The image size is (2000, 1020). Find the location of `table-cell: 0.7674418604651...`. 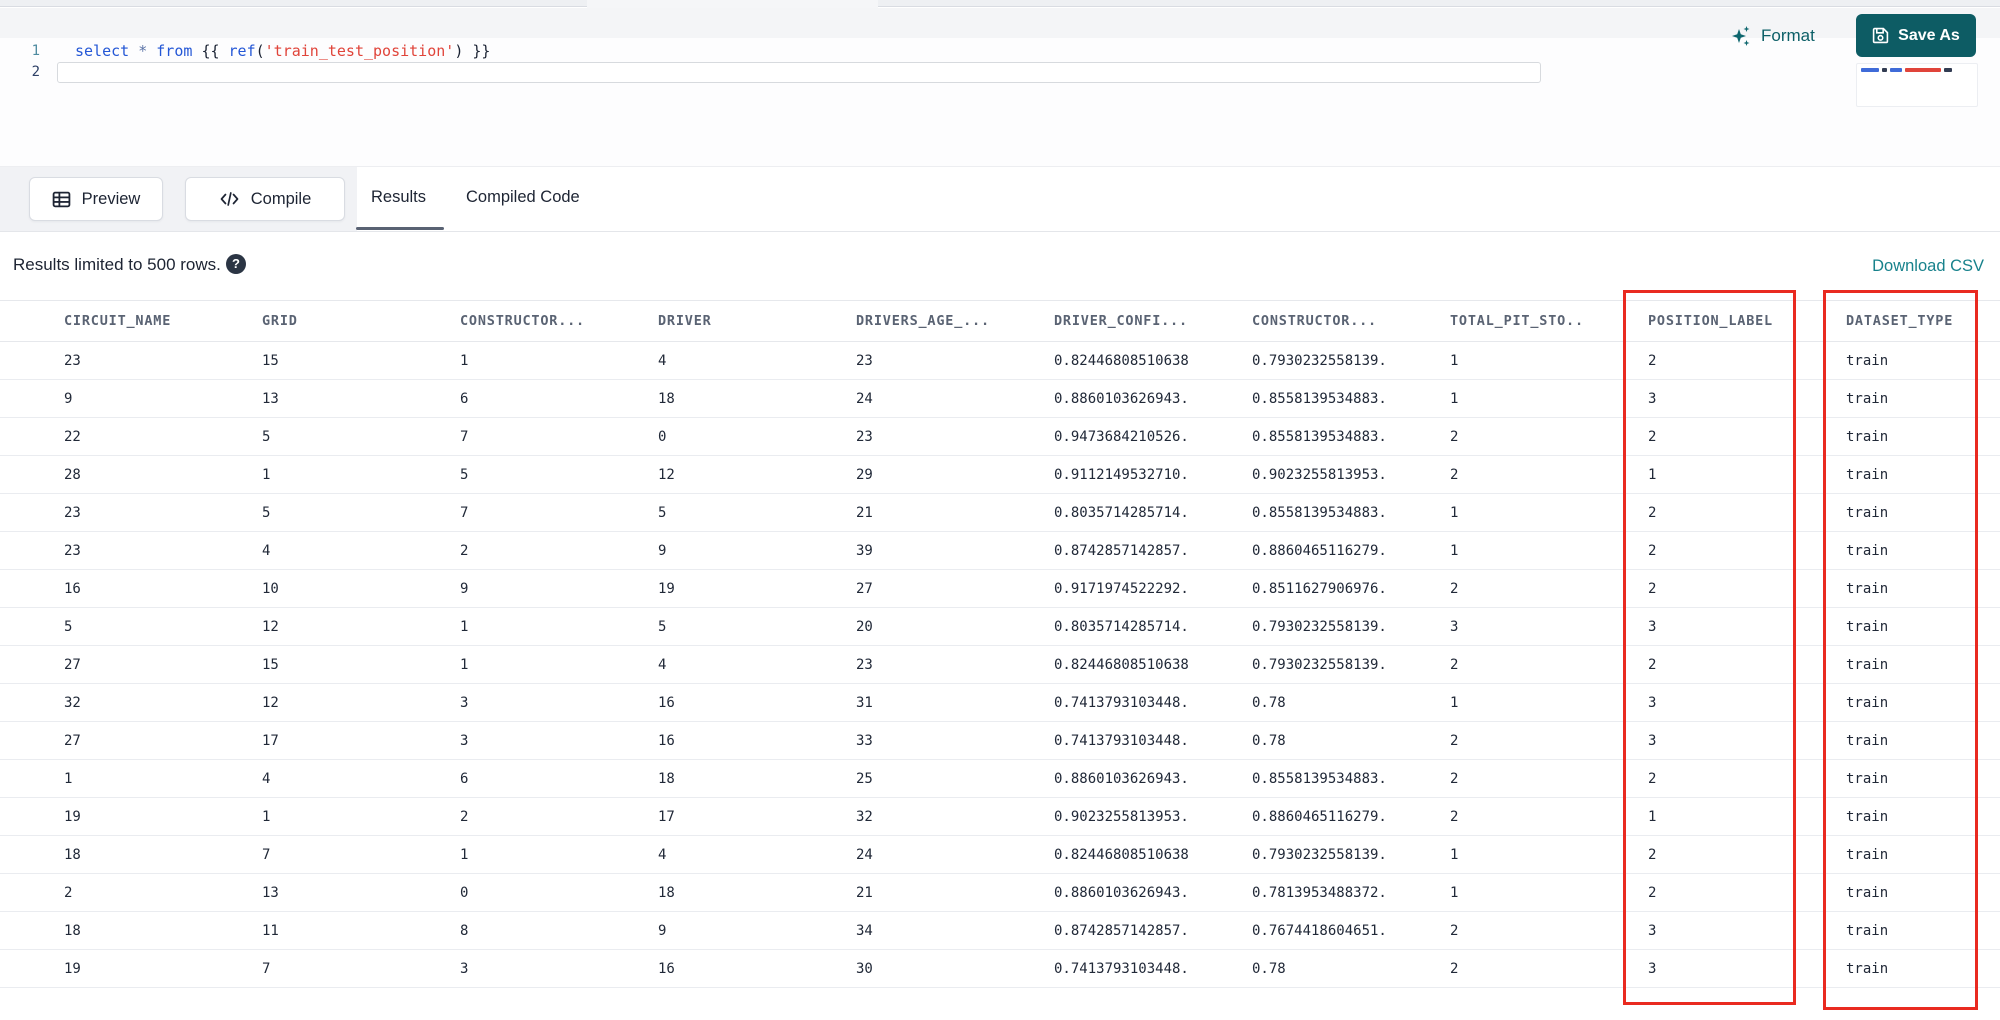

table-cell: 0.7674418604651... is located at coordinates (1287, 930).